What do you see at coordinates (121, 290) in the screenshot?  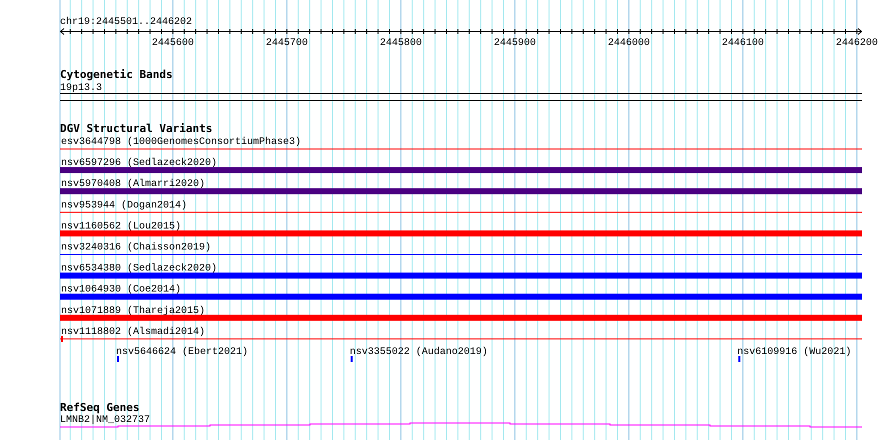 I see `variant-label: nsv1064930 (Coe2014)` at bounding box center [121, 290].